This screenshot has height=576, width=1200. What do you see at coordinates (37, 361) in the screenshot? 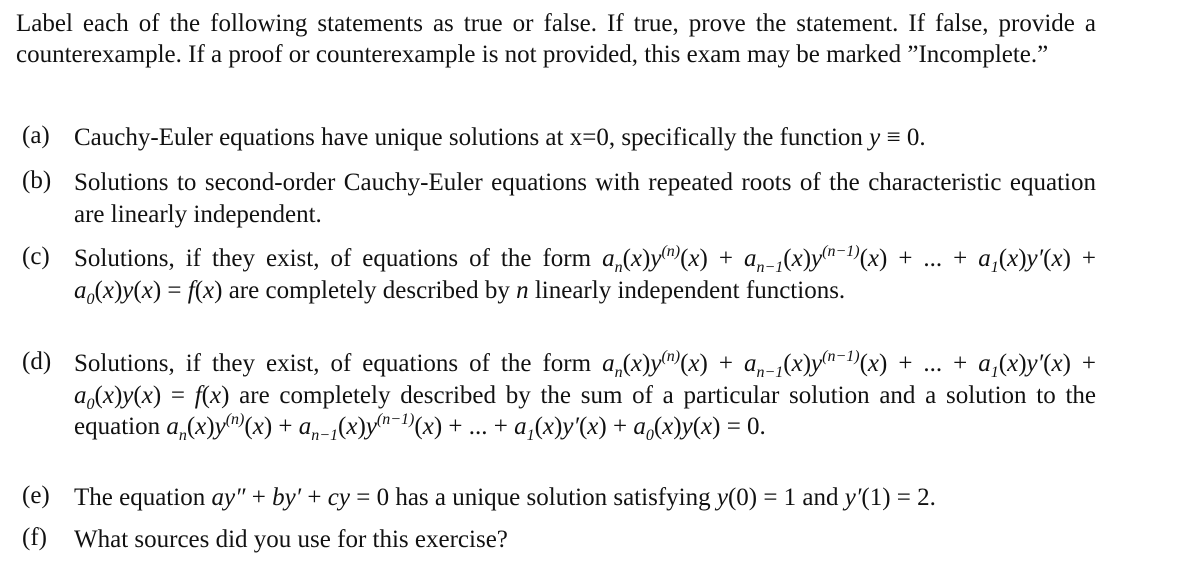
I see `statement-label: (d)` at bounding box center [37, 361].